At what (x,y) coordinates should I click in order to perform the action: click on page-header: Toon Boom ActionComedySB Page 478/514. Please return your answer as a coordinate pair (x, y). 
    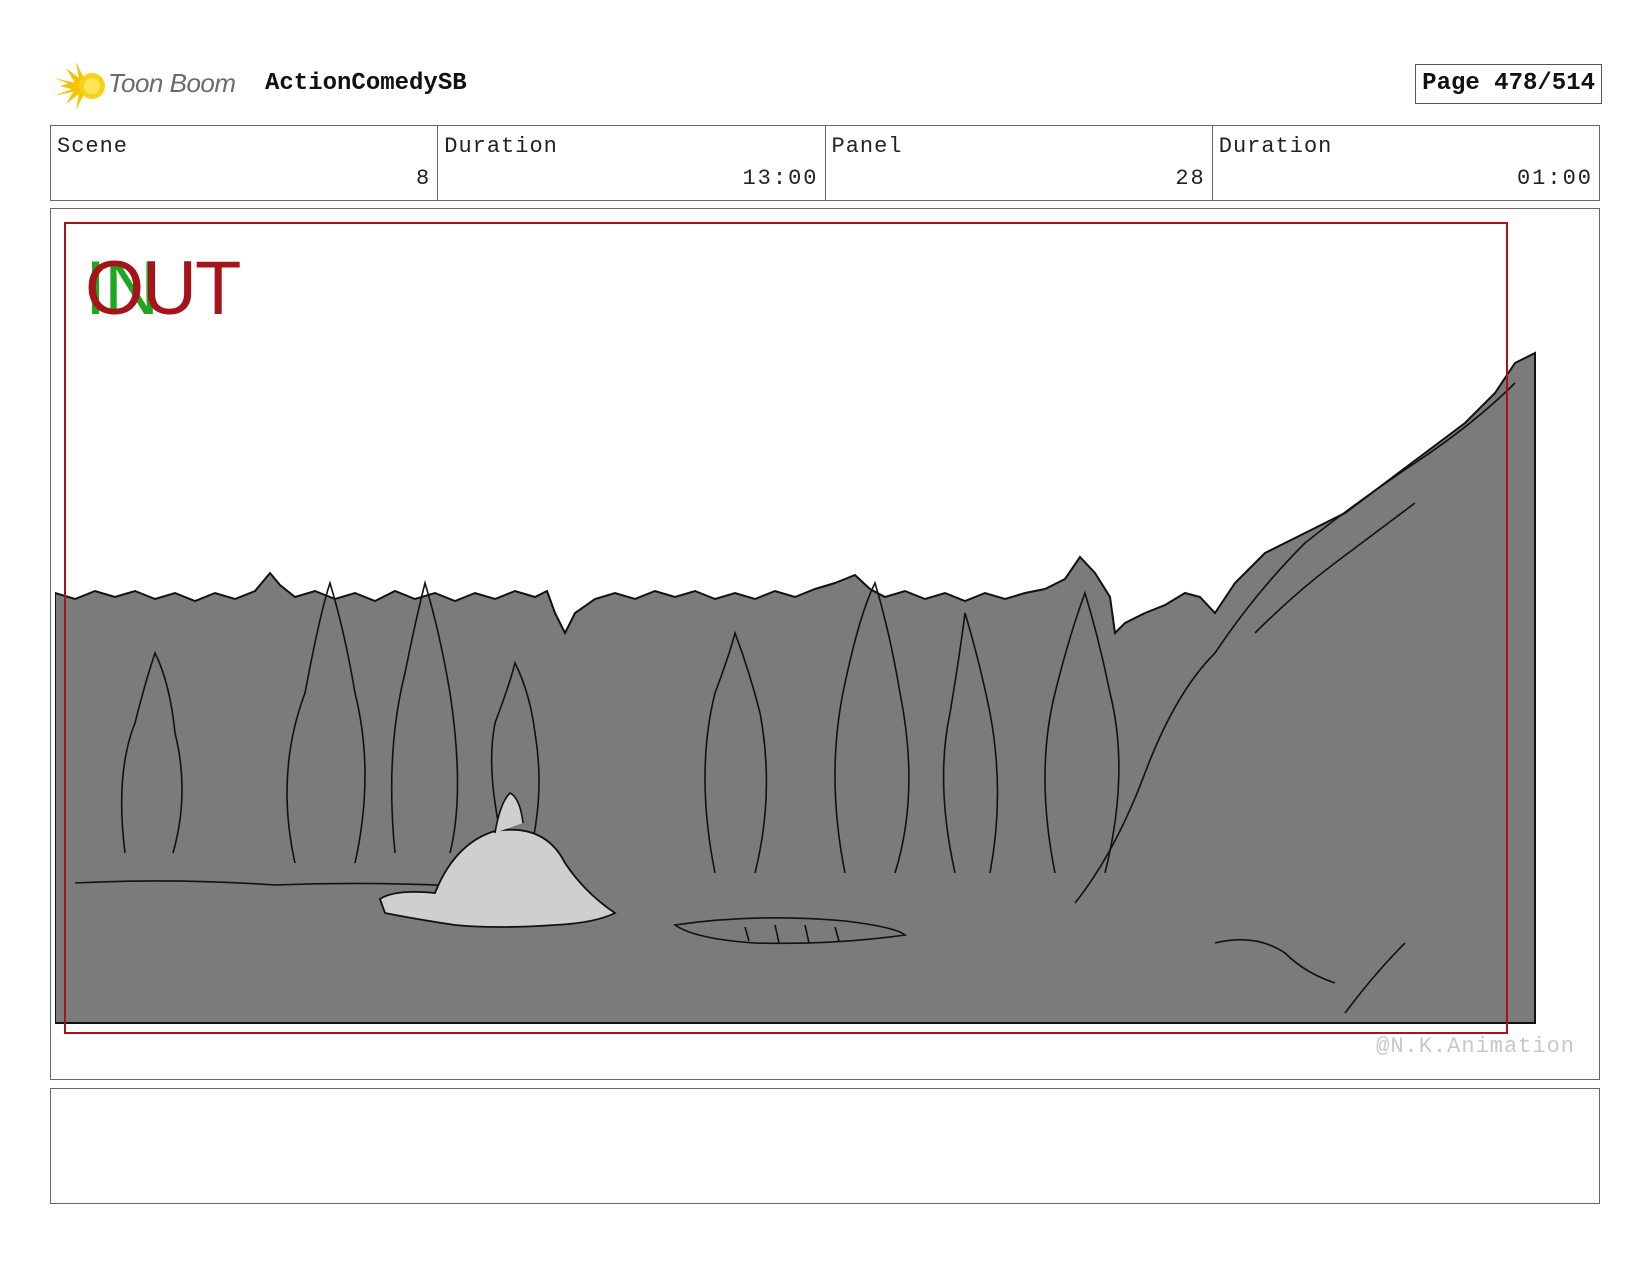
    Looking at the image, I should click on (827, 86).